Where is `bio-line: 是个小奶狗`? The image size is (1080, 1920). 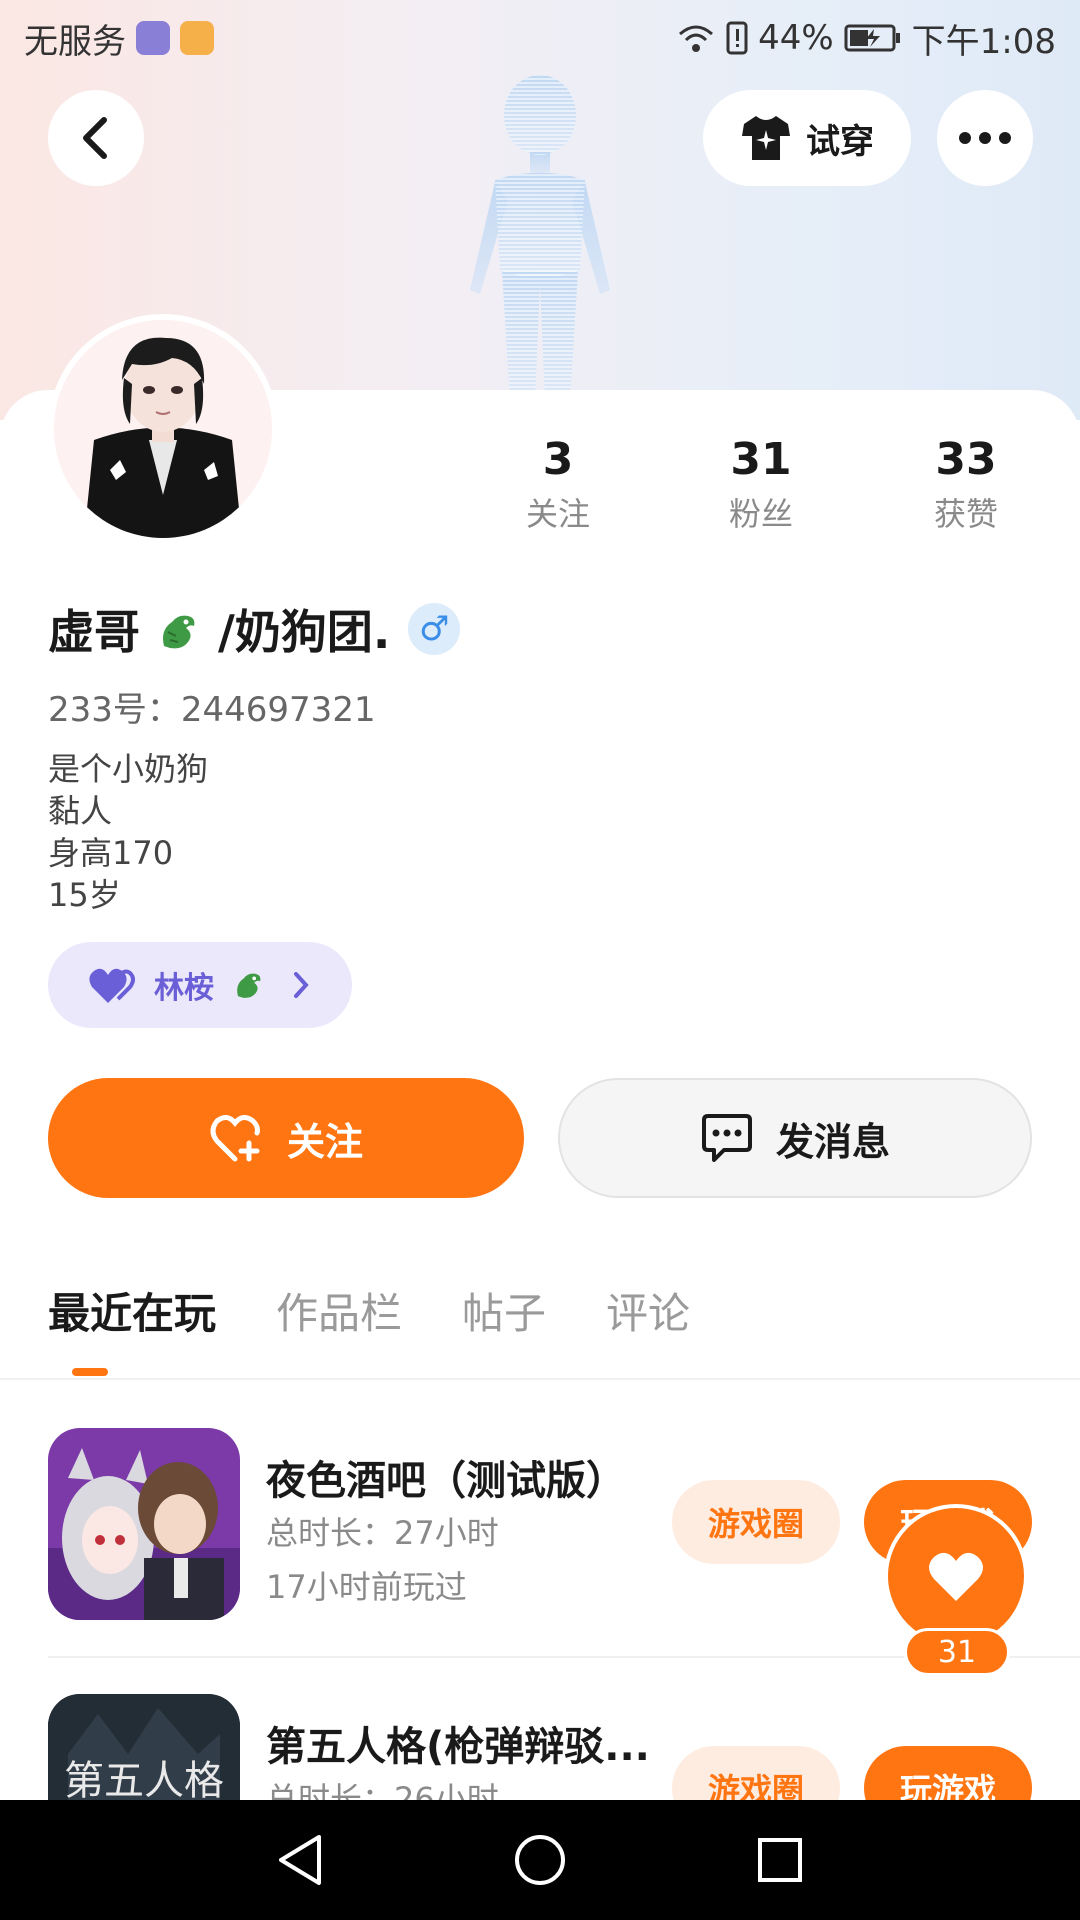
bio-line: 是个小奶狗 is located at coordinates (128, 769).